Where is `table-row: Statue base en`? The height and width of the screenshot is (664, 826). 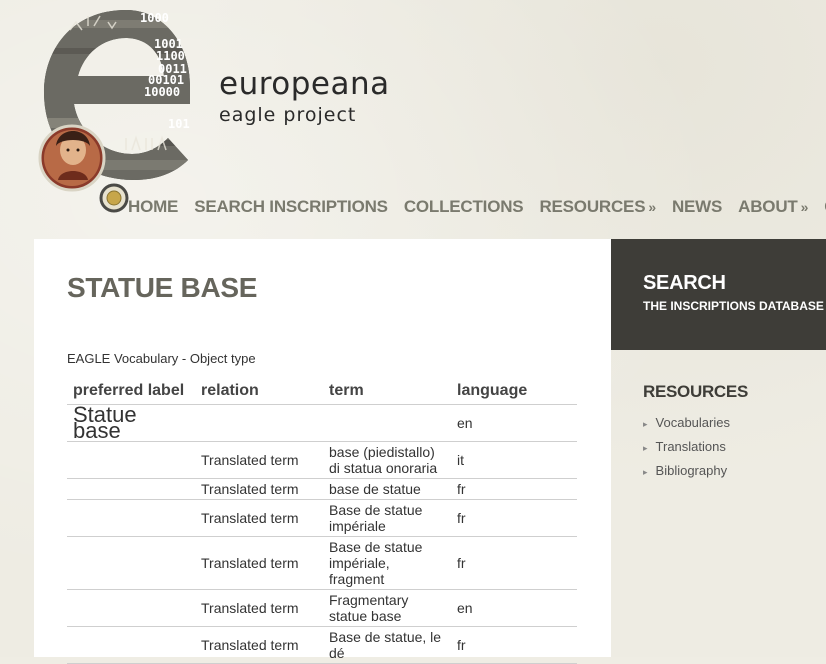
table-row: Statue base en is located at coordinates (322, 423).